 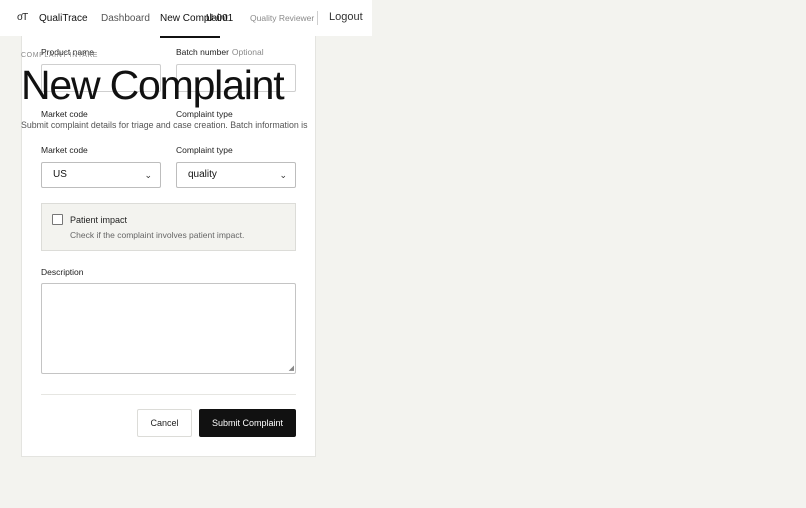 What do you see at coordinates (204, 114) in the screenshot?
I see `complaint-type-label-ghost: Complaint type` at bounding box center [204, 114].